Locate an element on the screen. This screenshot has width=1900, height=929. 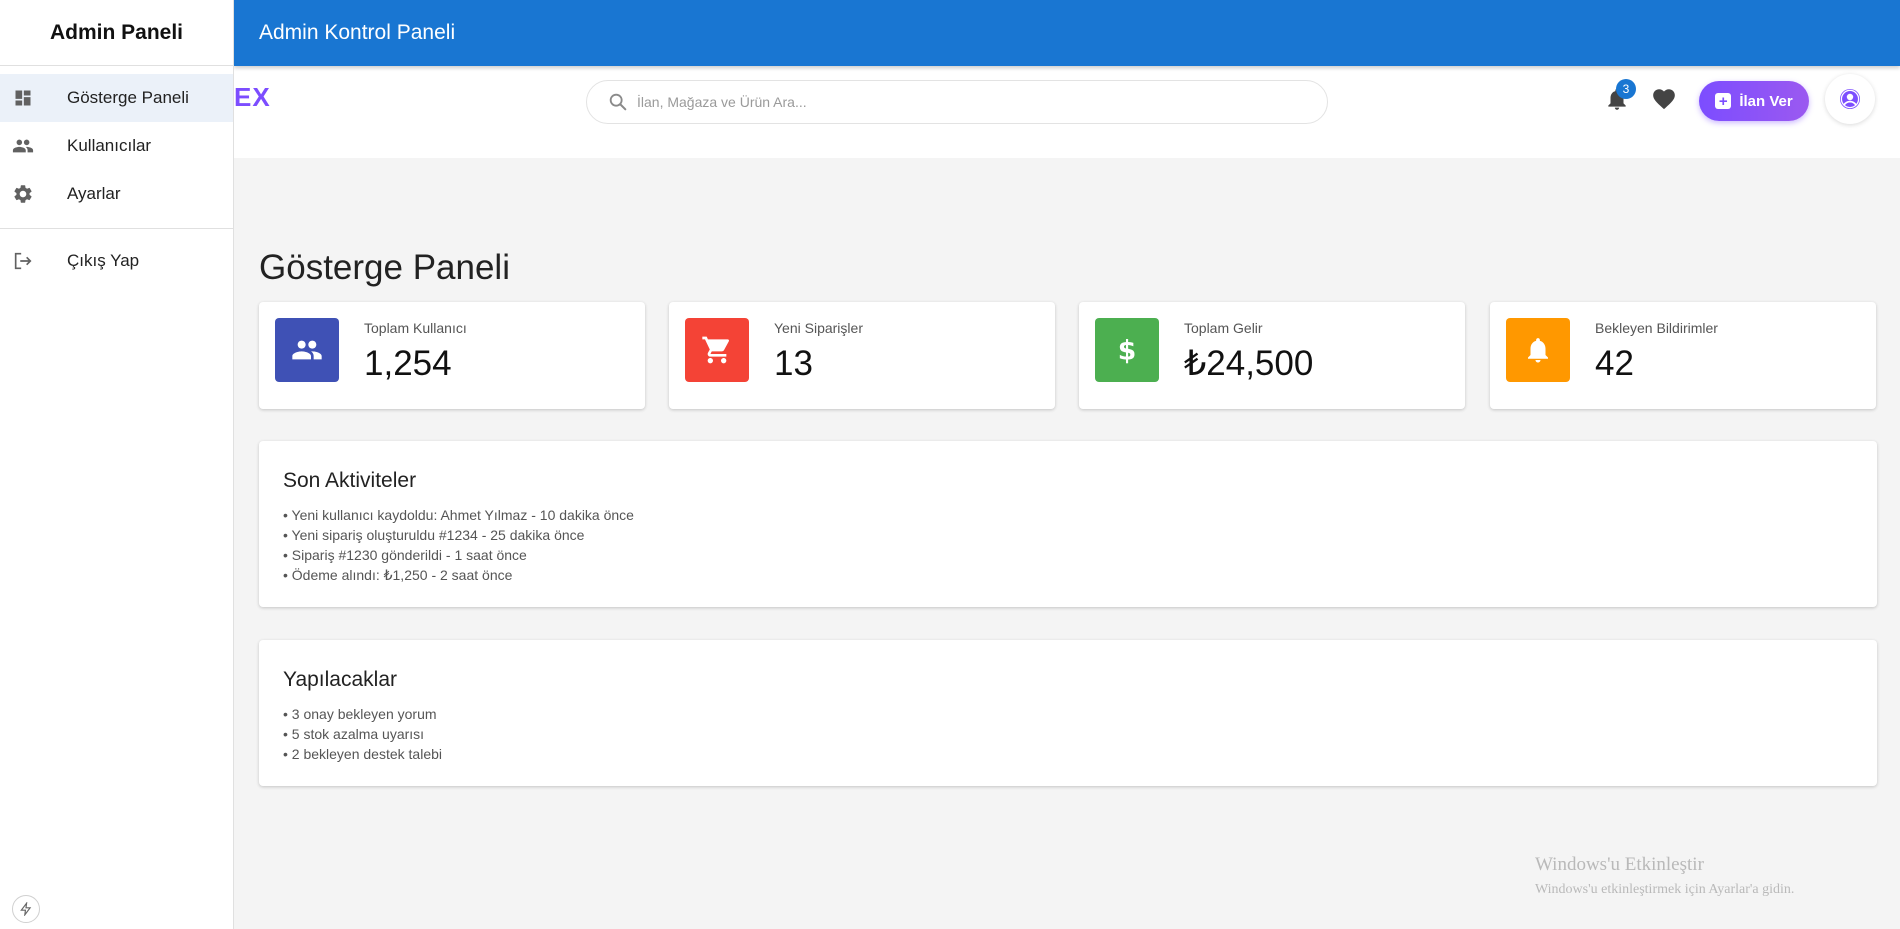
gear-icon is located at coordinates (23, 194).